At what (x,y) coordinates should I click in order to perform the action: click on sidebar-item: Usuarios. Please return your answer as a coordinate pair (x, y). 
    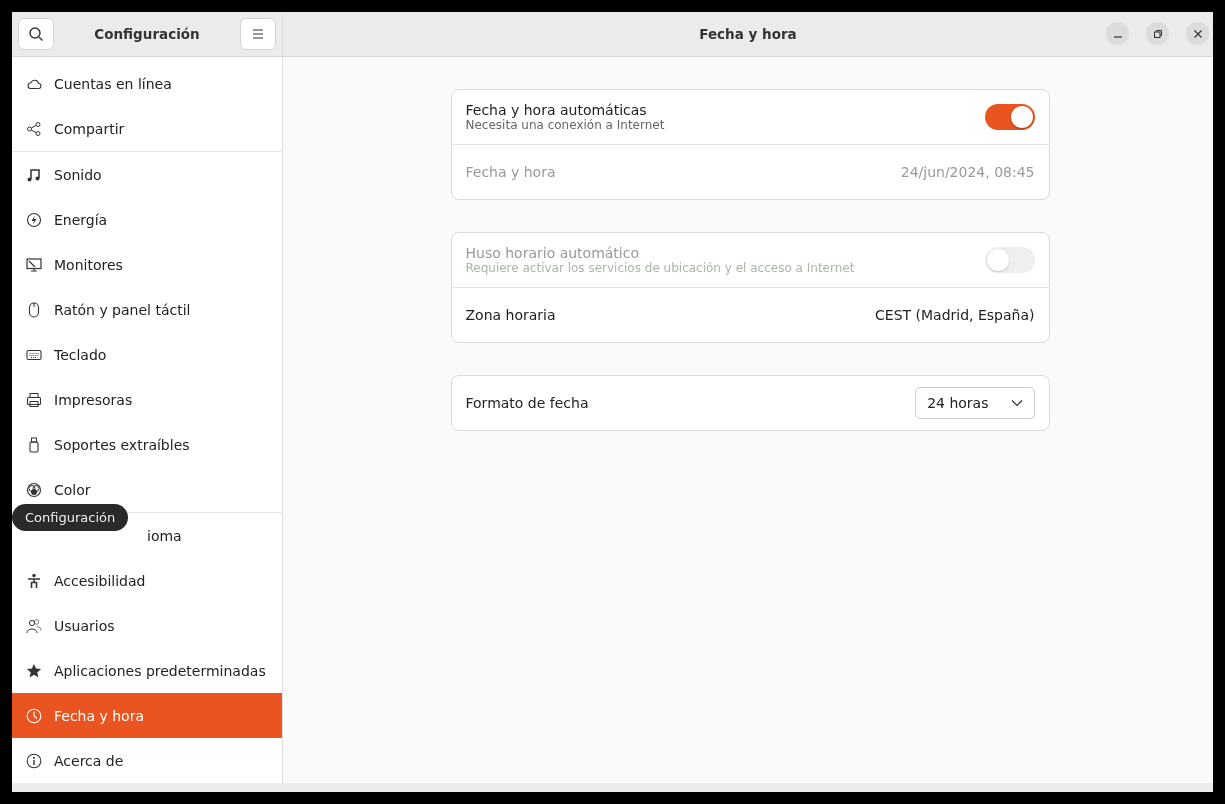
    Looking at the image, I should click on (147, 625).